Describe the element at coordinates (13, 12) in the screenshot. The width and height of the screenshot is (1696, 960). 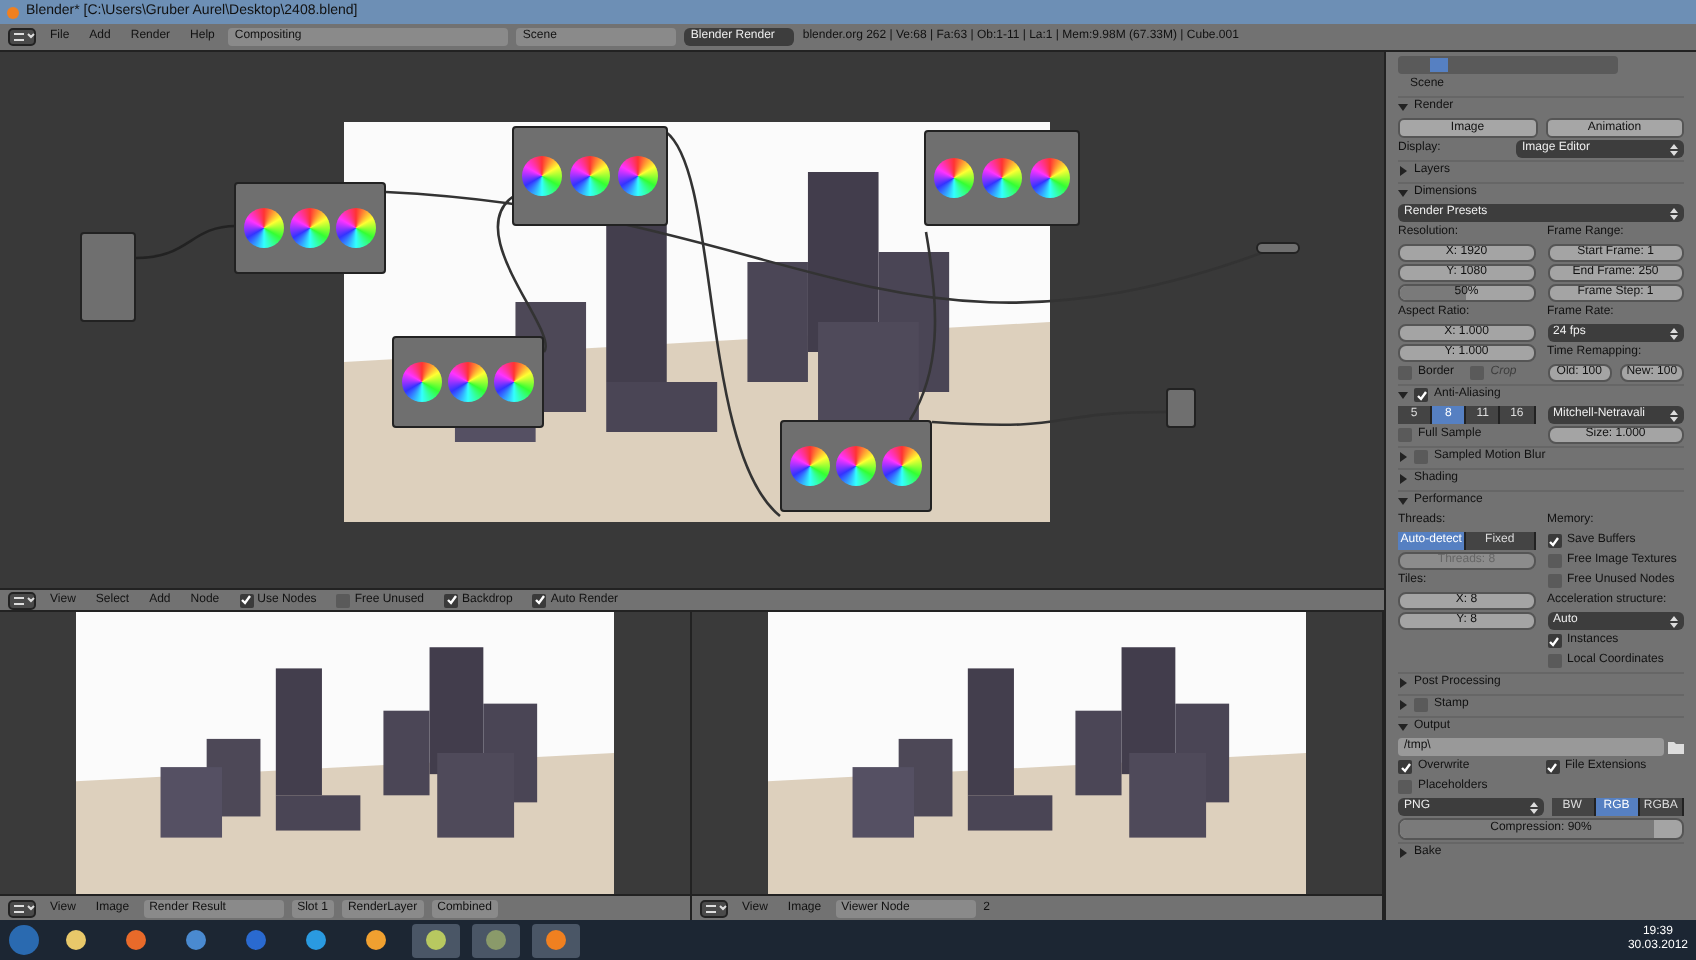
I see `app-logo-icon` at that location.